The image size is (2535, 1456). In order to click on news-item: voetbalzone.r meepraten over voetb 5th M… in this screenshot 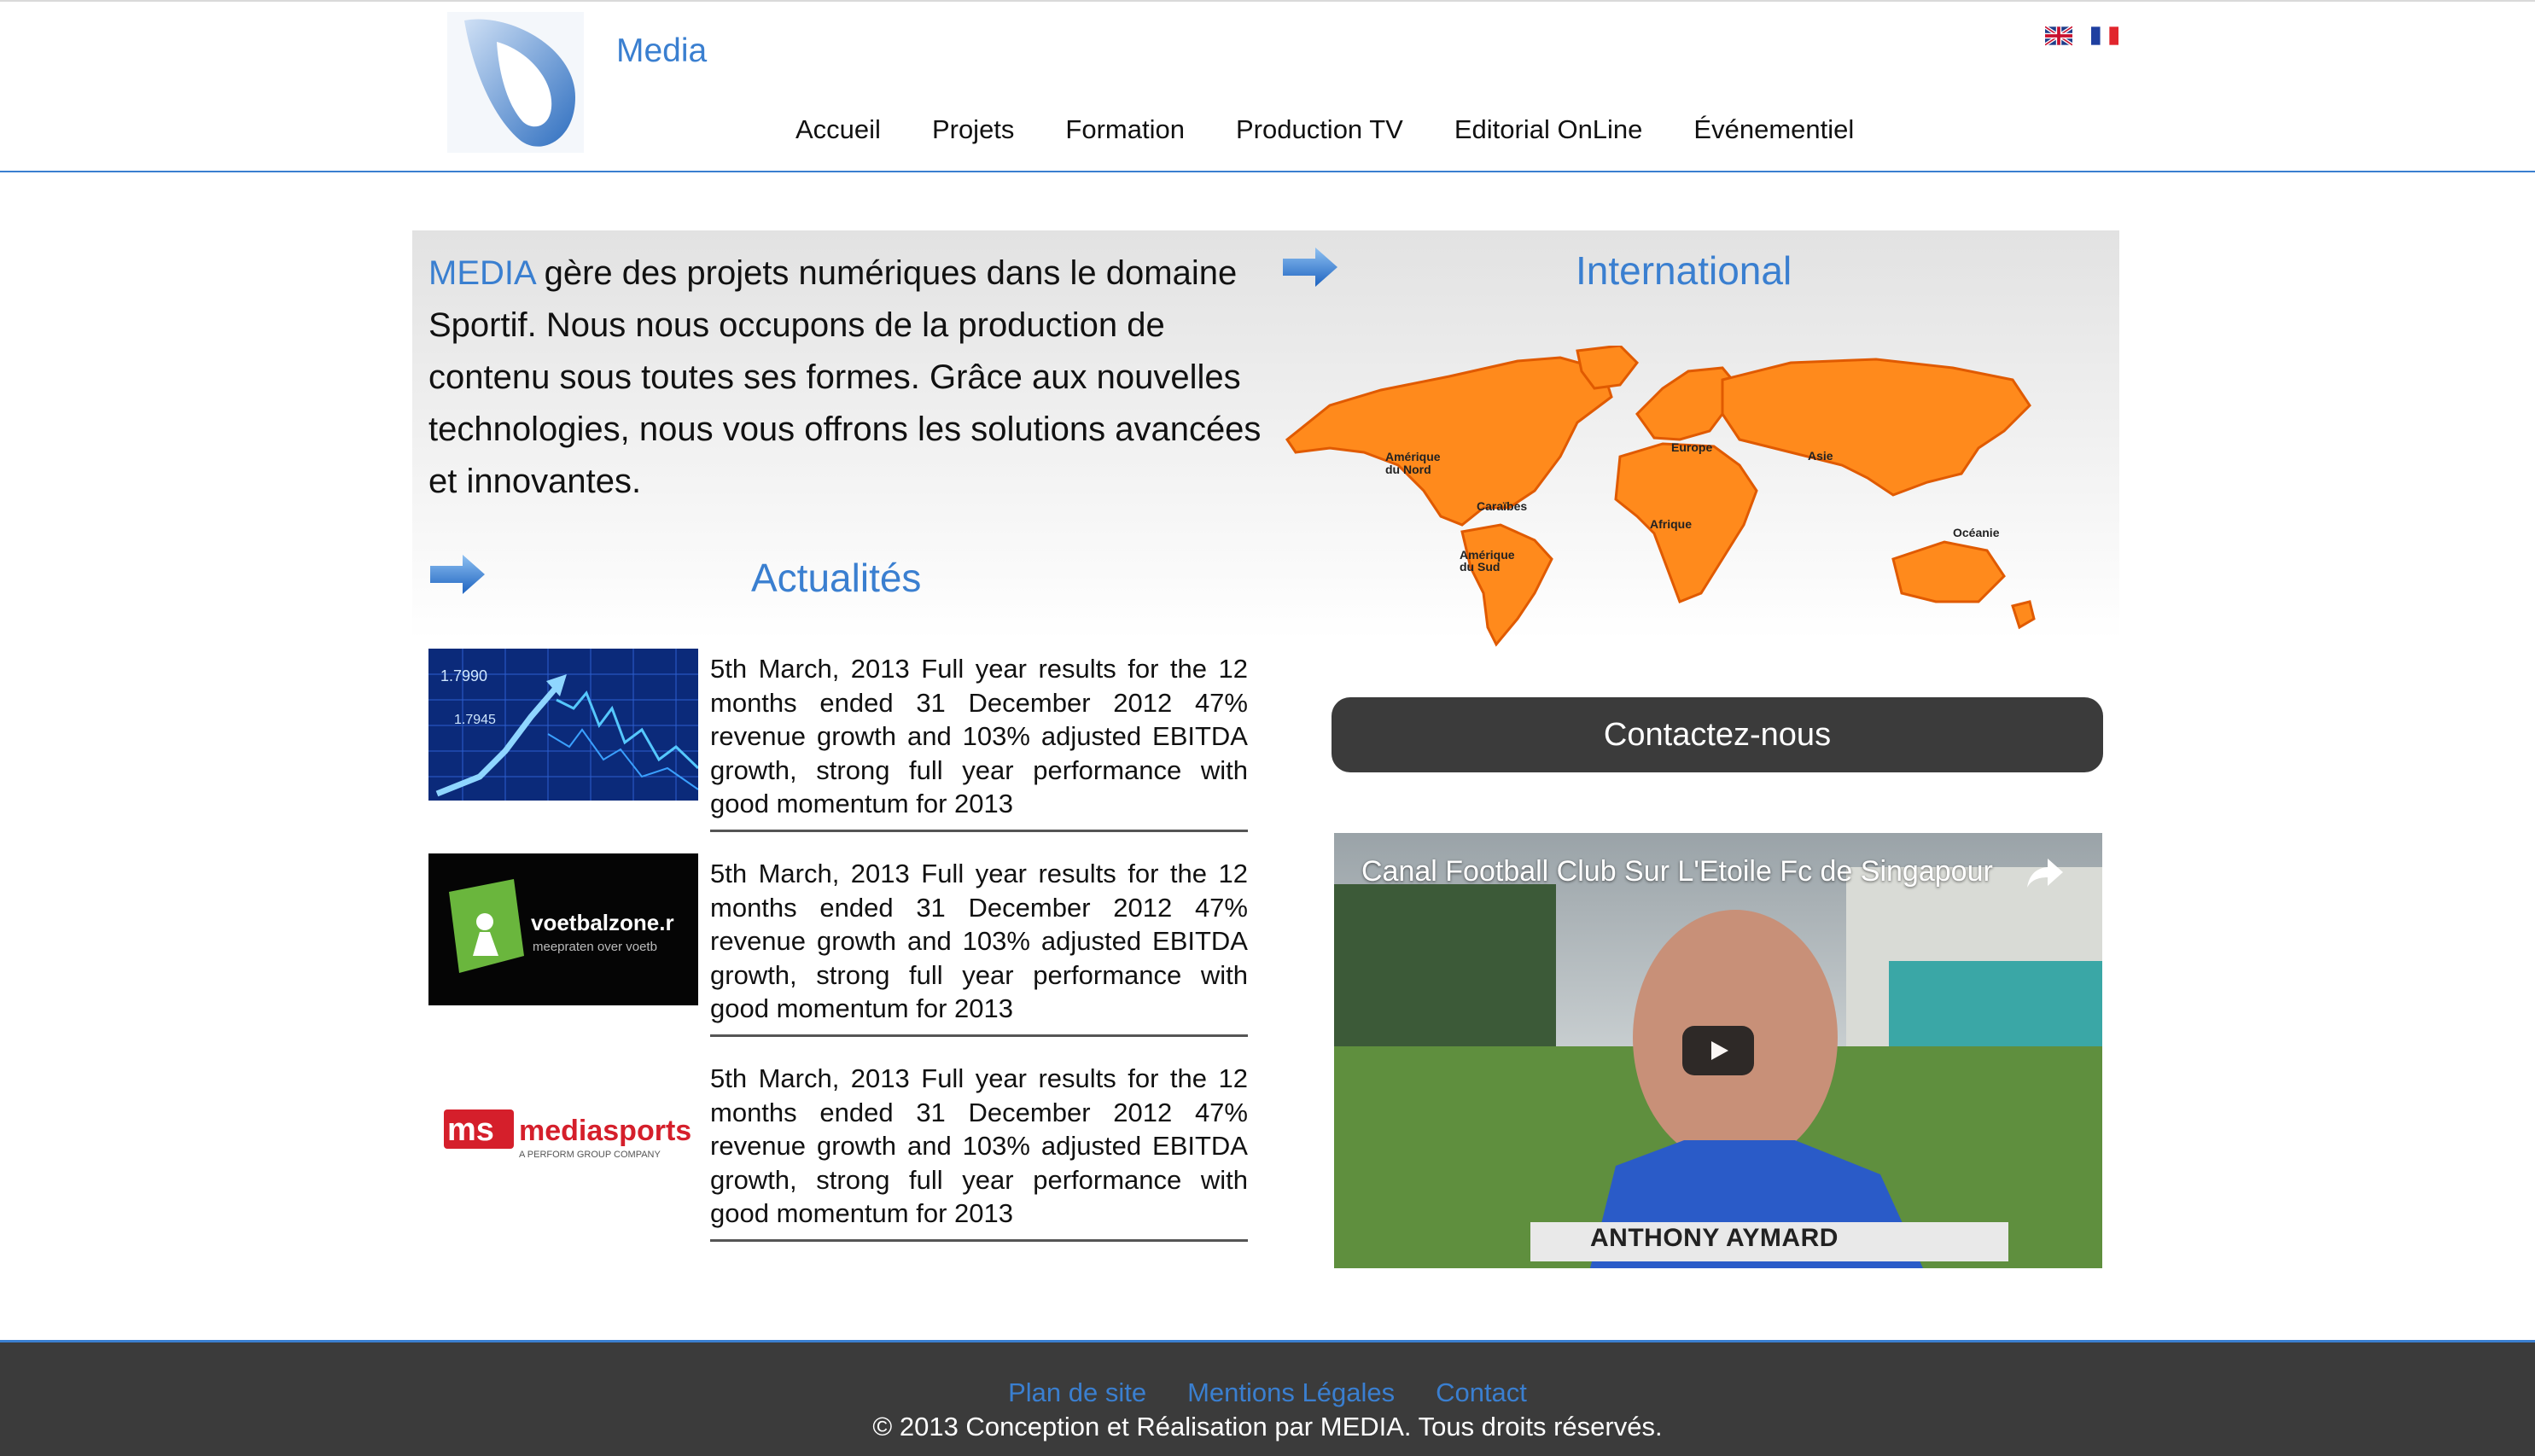, I will do `click(838, 945)`.